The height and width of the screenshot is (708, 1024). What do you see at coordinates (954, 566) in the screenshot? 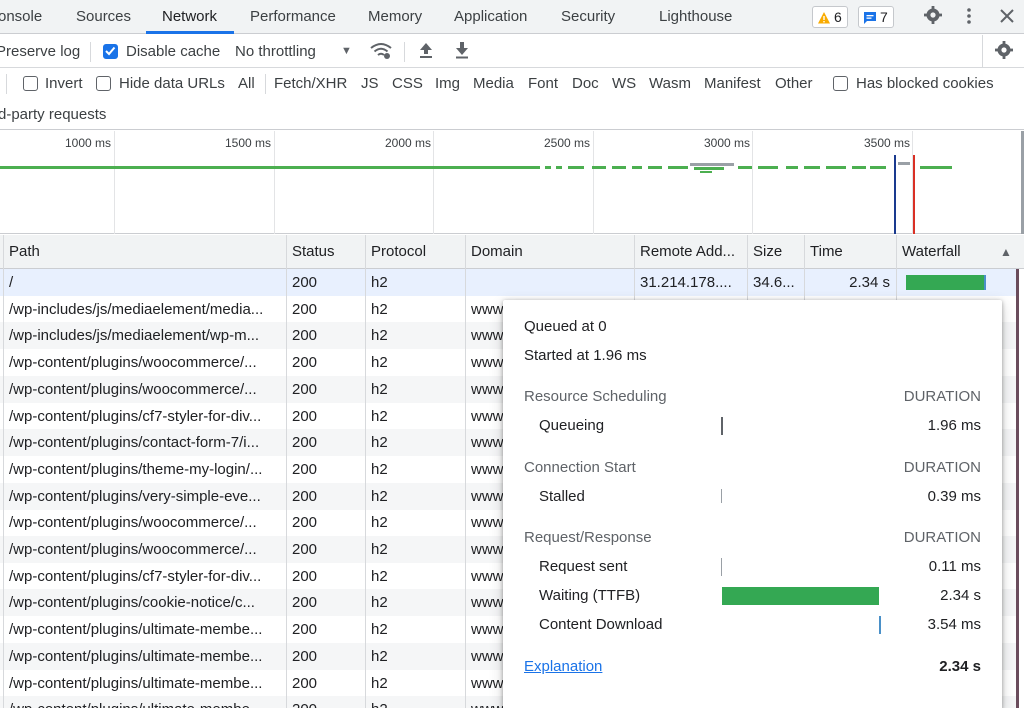
I see `timing-value-request-sent: 0.11 ms` at bounding box center [954, 566].